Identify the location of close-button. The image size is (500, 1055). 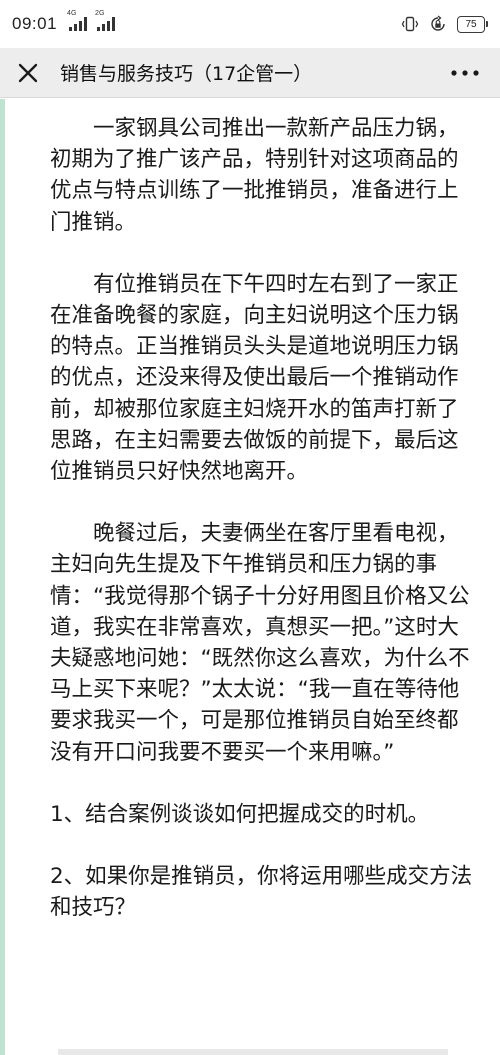
(28, 73).